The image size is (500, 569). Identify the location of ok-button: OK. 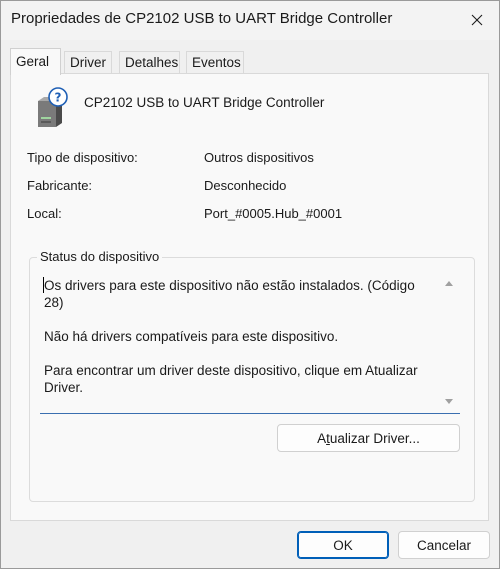
(343, 545).